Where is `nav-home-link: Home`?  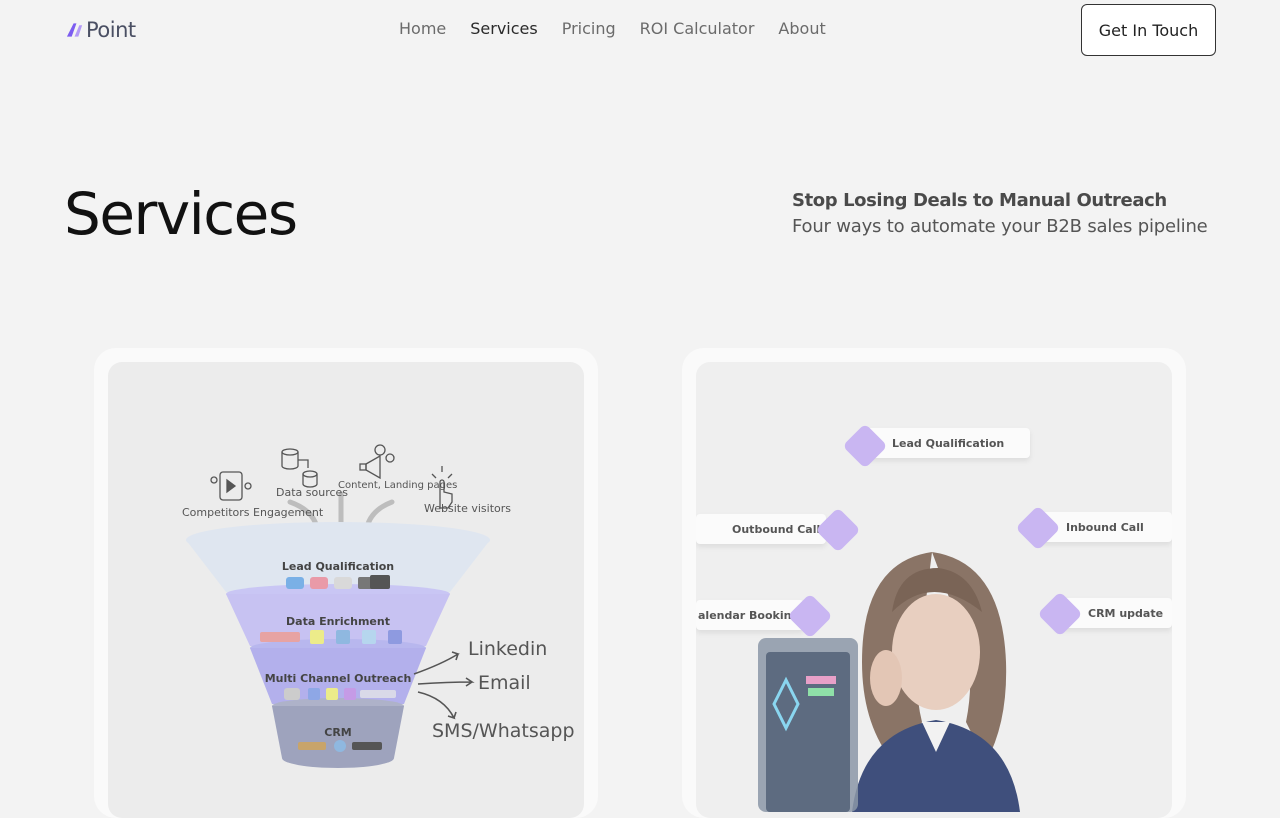 nav-home-link: Home is located at coordinates (422, 28).